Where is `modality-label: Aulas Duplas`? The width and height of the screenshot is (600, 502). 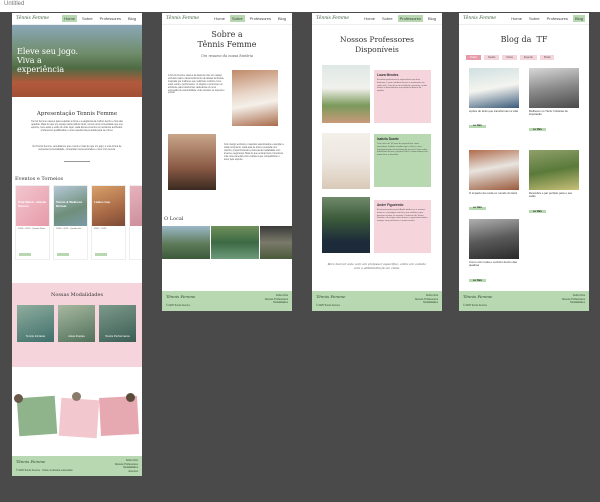
modality-label: Aulas Duplas is located at coordinates (76, 336).